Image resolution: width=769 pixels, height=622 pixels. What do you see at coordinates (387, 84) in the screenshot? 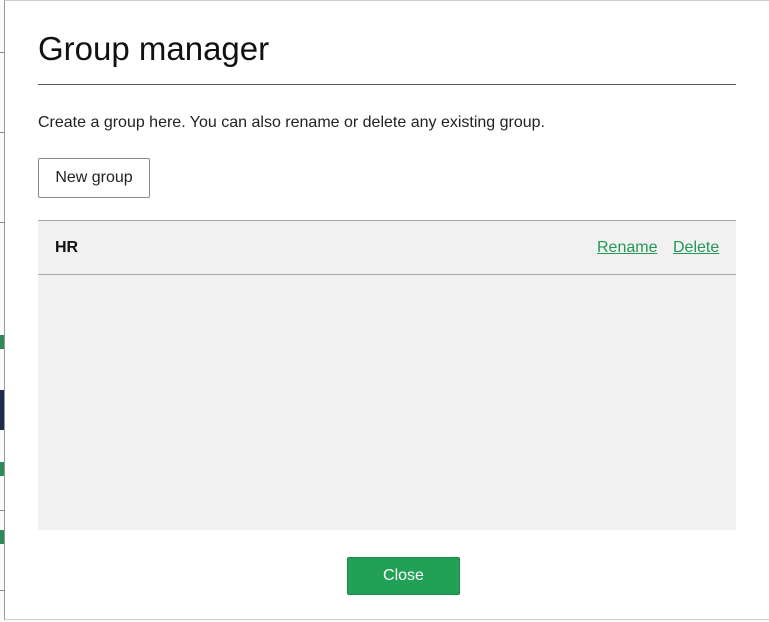
I see `title-divider` at bounding box center [387, 84].